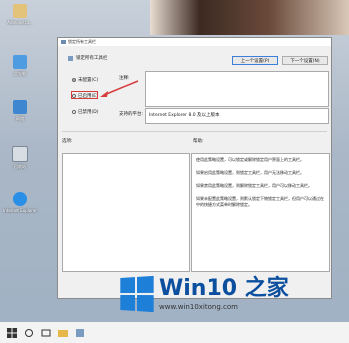 The width and height of the screenshot is (349, 343). Describe the element at coordinates (88, 112) in the screenshot. I see `radio-label: 已禁用(D)` at that location.